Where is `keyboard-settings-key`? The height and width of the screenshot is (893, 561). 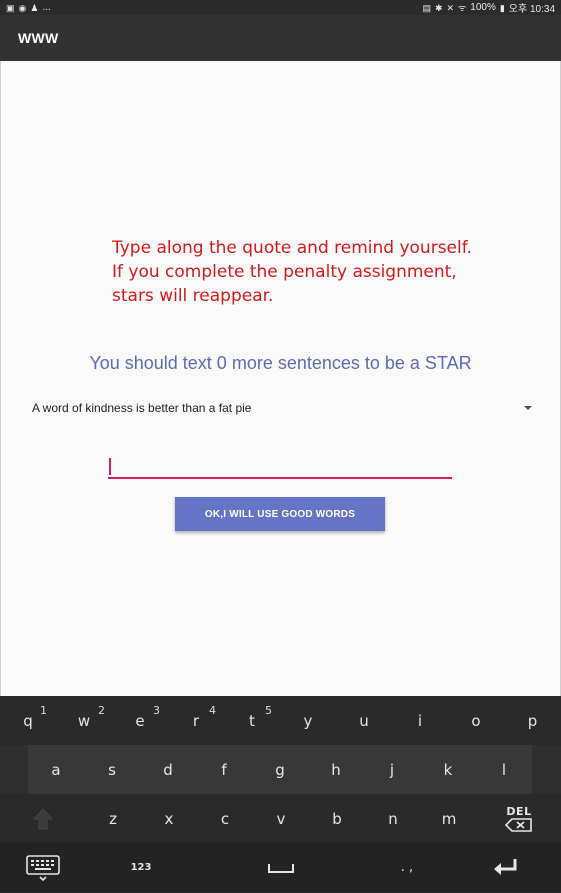 keyboard-settings-key is located at coordinates (42, 867).